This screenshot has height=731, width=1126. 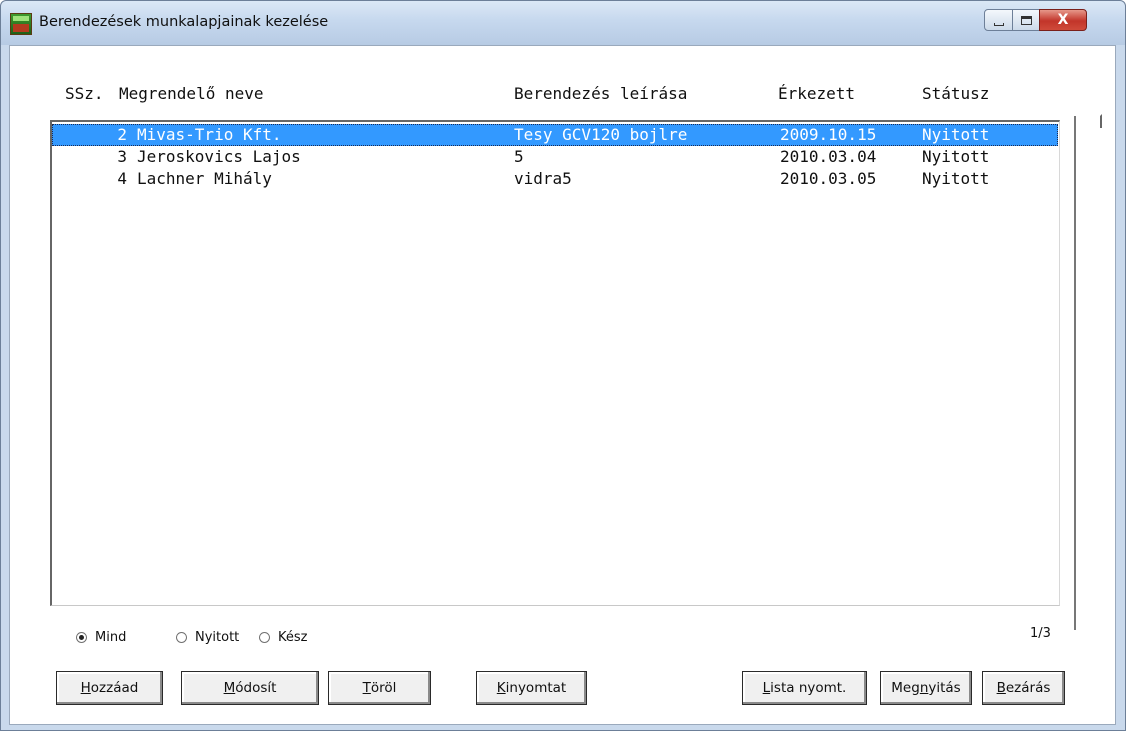 I want to click on accelerator-key: n, so click(x=924, y=688).